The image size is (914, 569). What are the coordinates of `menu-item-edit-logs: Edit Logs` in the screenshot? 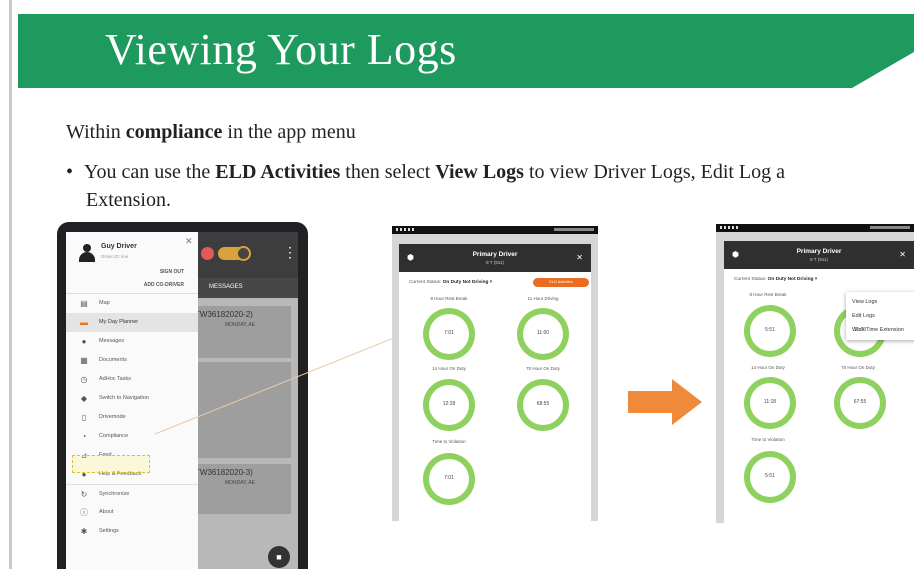 It's located at (880, 316).